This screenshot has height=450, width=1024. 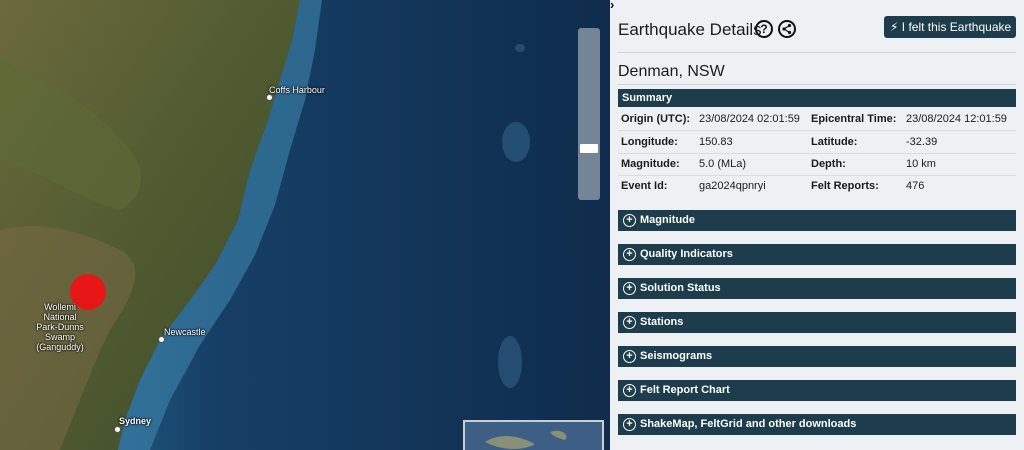 What do you see at coordinates (921, 164) in the screenshot?
I see `field-value: 10 km` at bounding box center [921, 164].